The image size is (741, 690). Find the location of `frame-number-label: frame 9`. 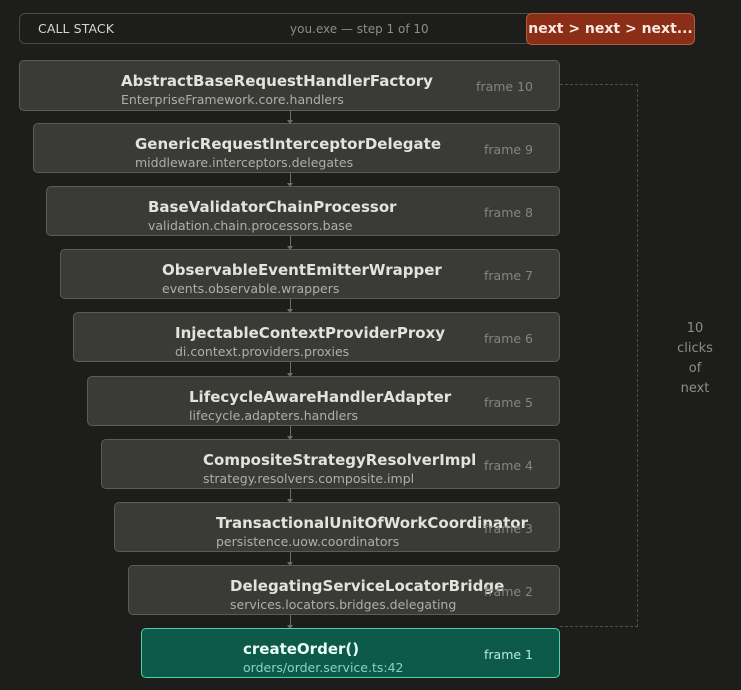

frame-number-label: frame 9 is located at coordinates (508, 149).